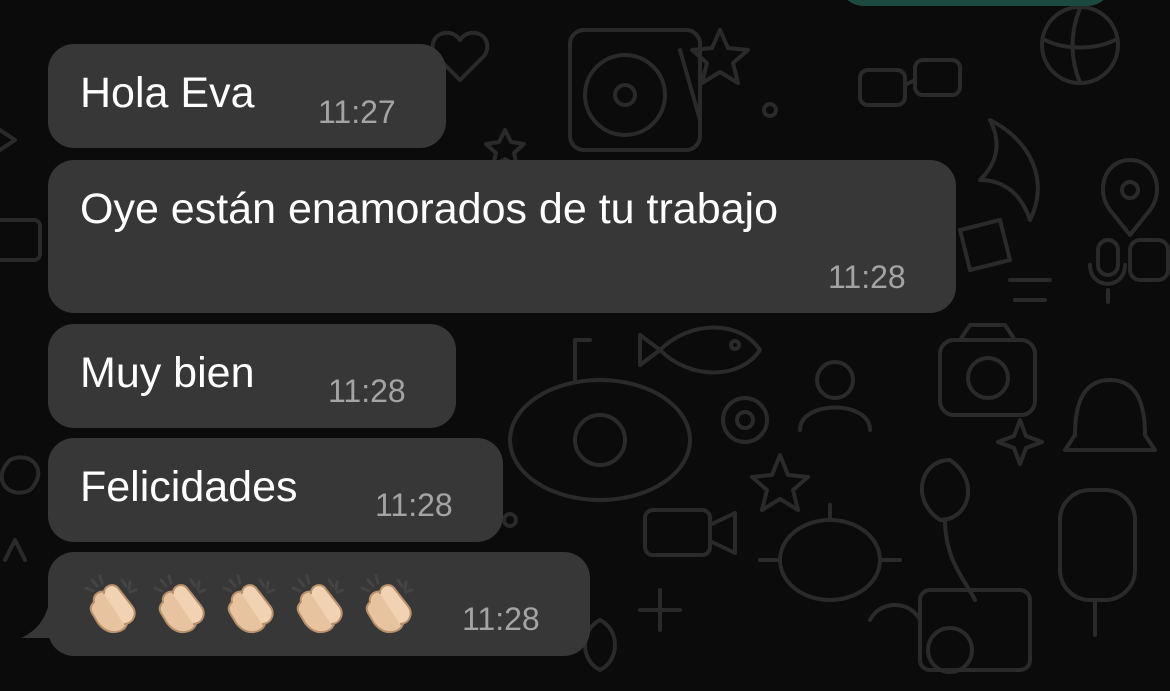 The image size is (1170, 691). I want to click on message-bubble: Hola Eva 11:27, so click(247, 96).